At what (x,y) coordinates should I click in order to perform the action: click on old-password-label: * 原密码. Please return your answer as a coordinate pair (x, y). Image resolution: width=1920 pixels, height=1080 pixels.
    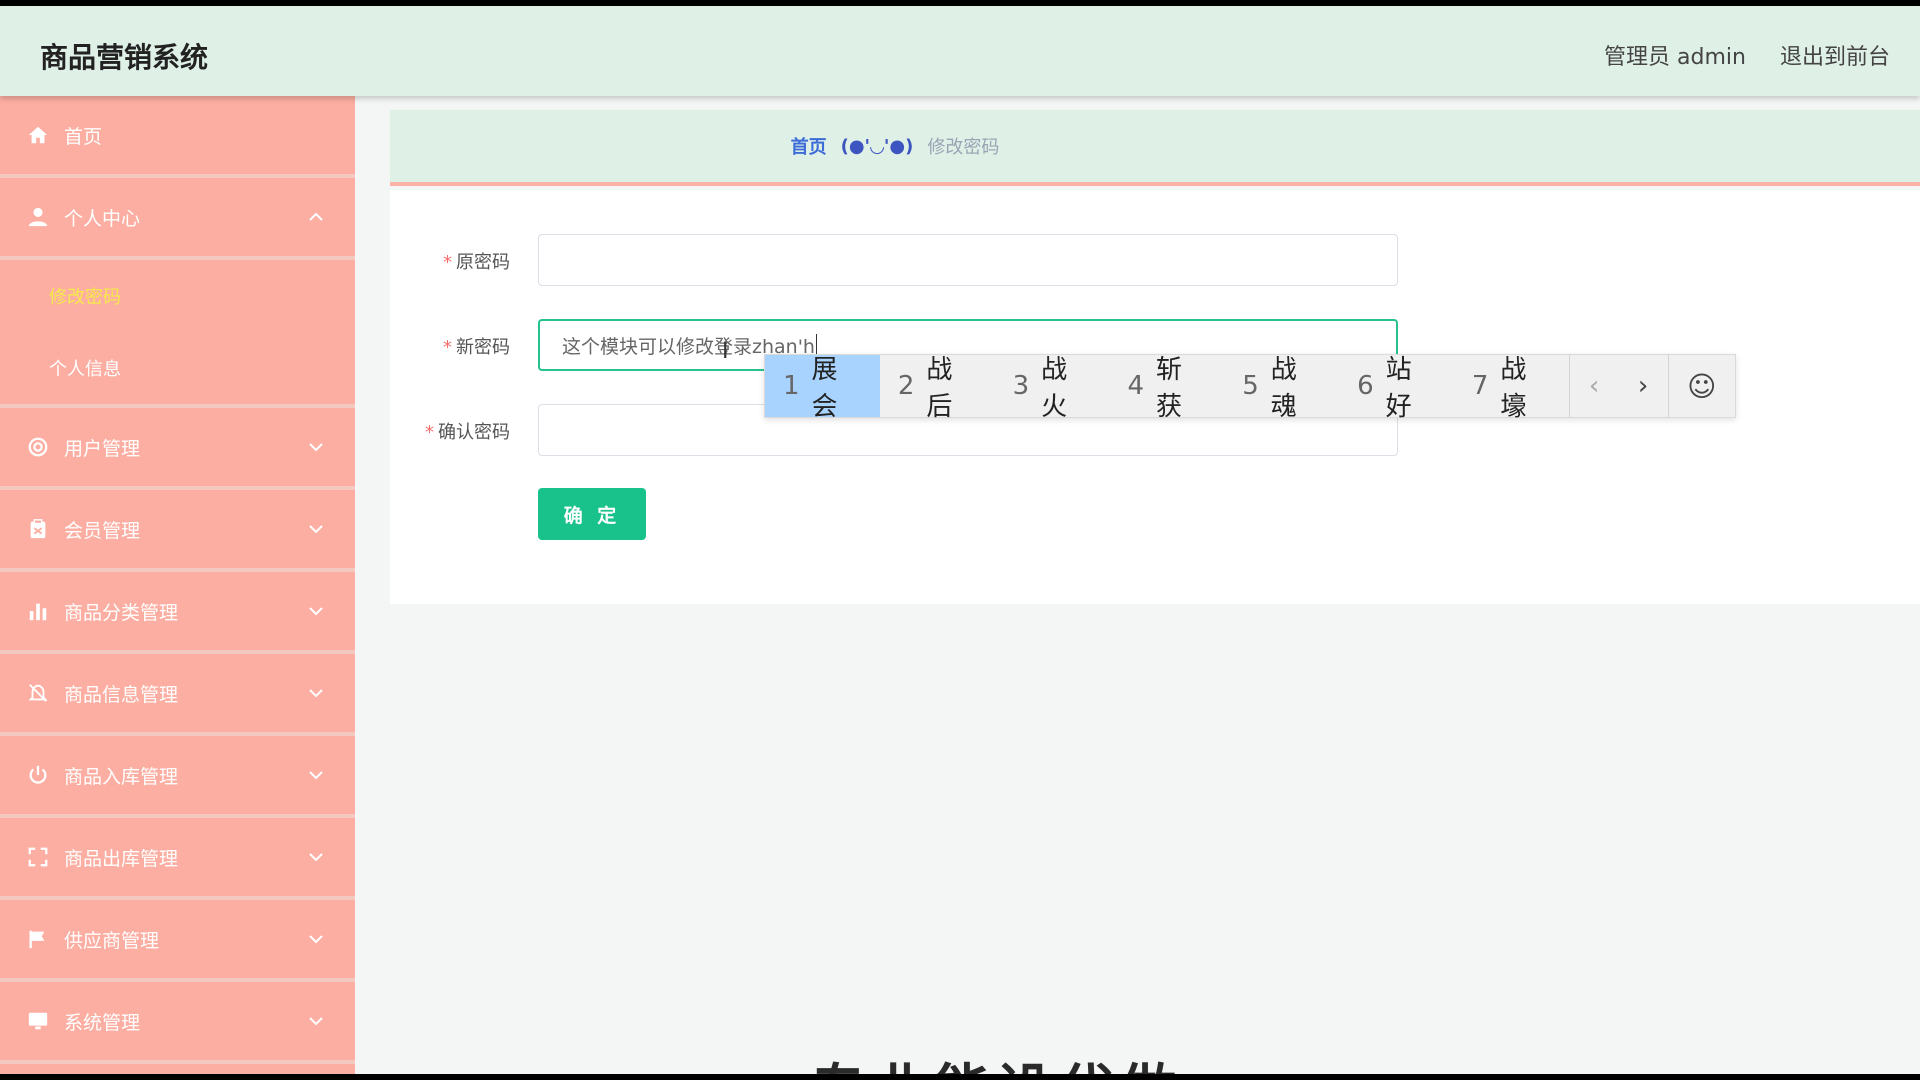
    Looking at the image, I should click on (476, 262).